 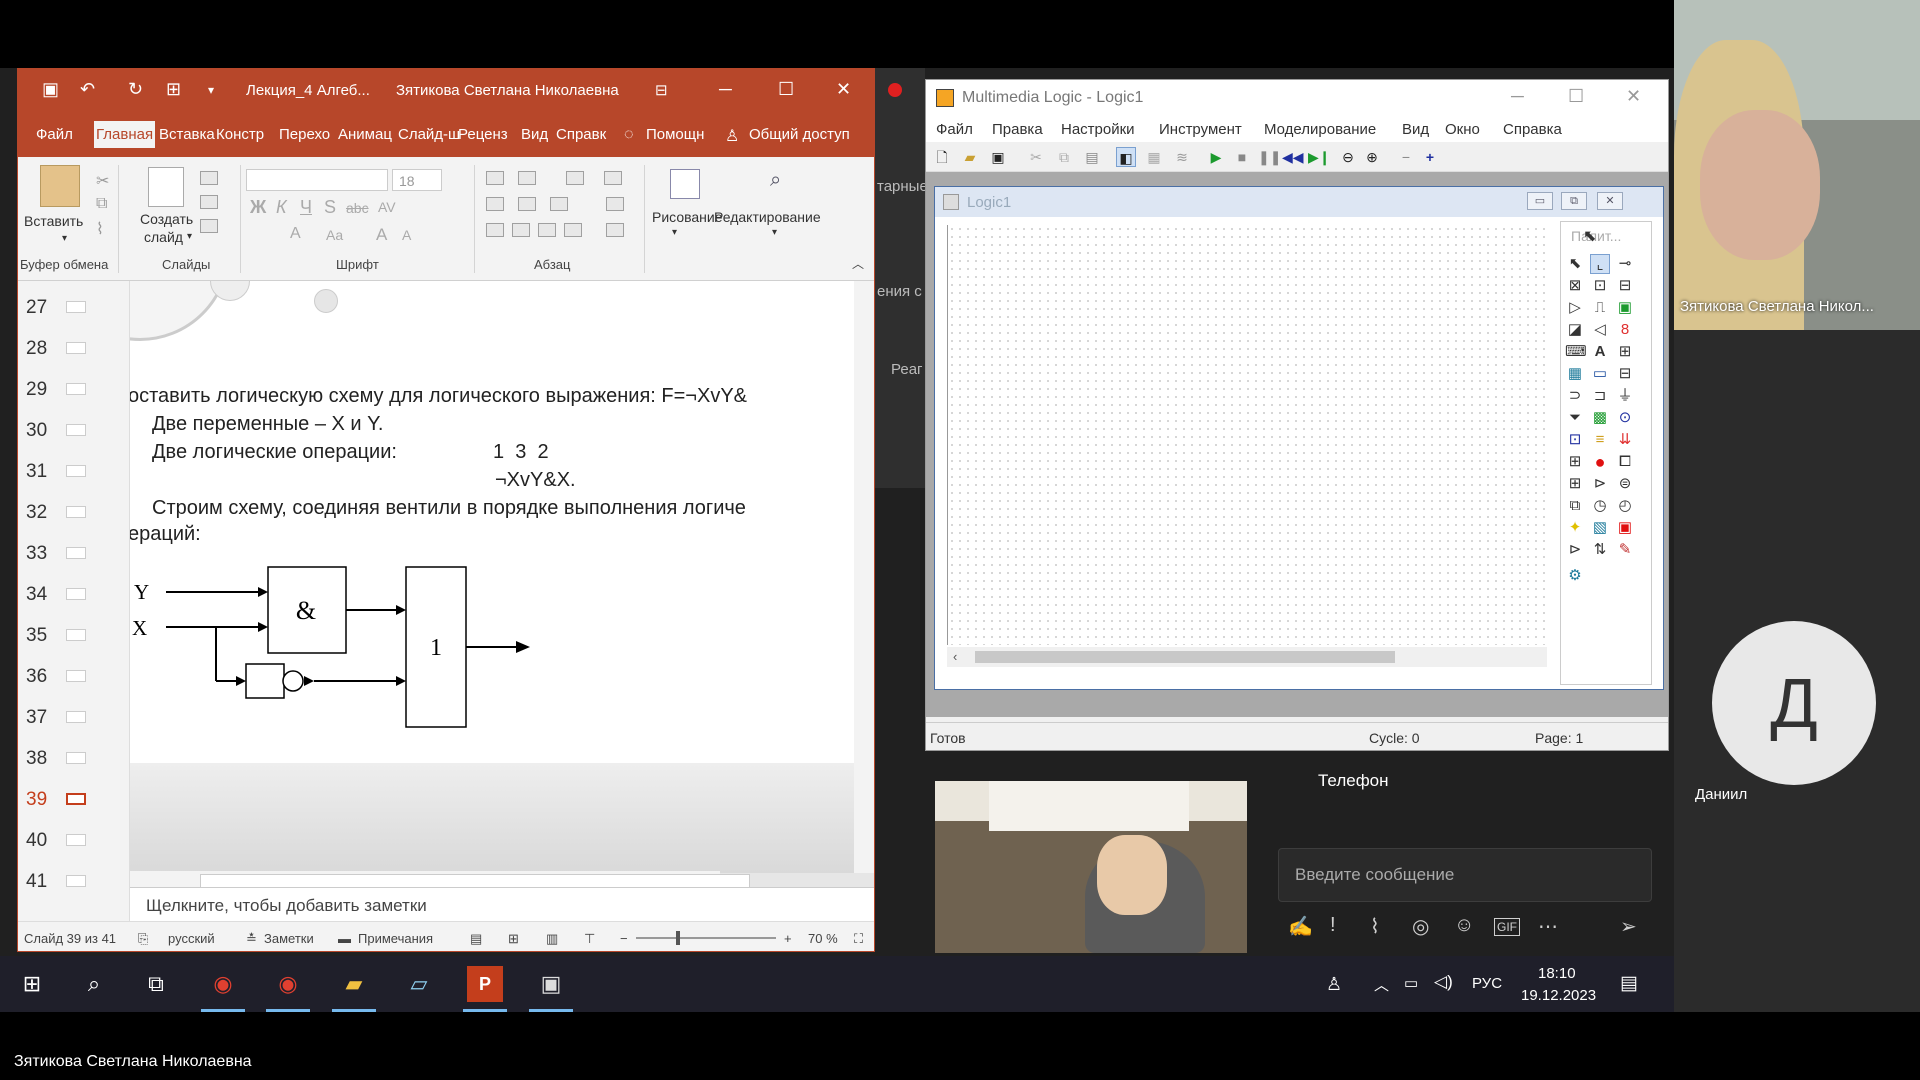 I want to click on red-light-icon: ●, so click(x=1600, y=462).